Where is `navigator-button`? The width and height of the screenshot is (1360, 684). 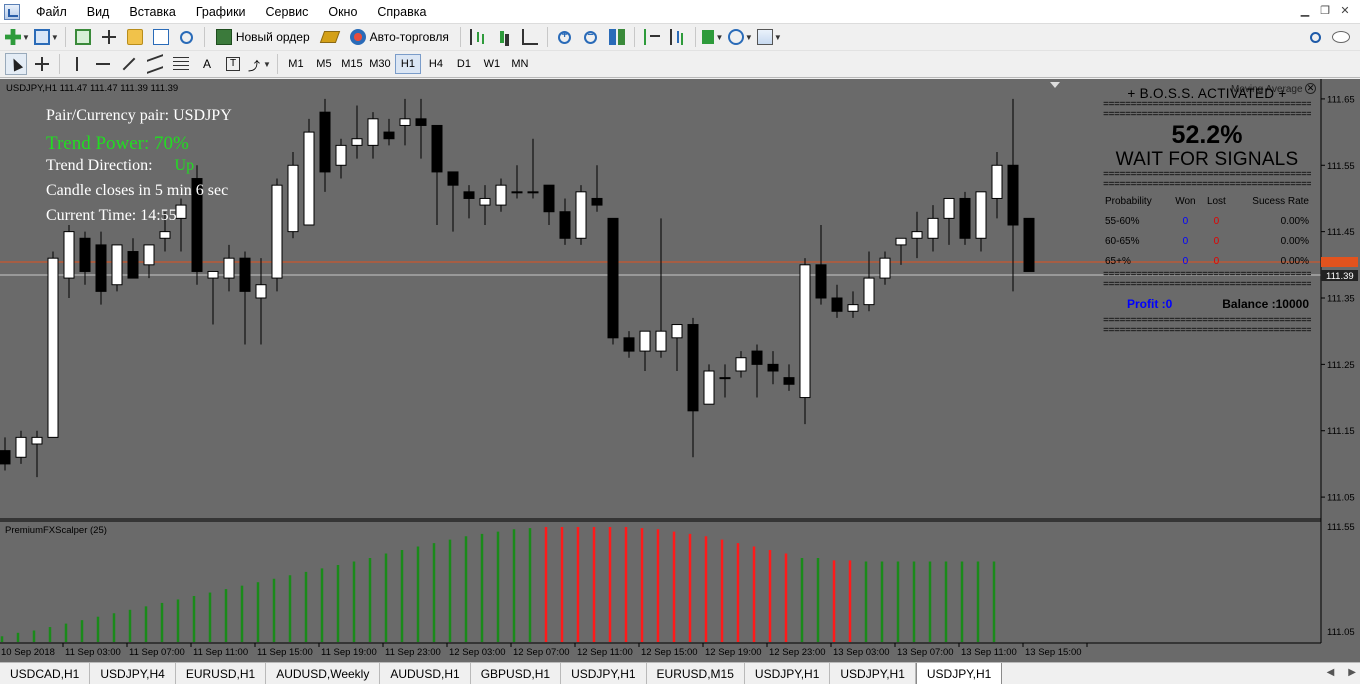
navigator-button is located at coordinates (135, 37).